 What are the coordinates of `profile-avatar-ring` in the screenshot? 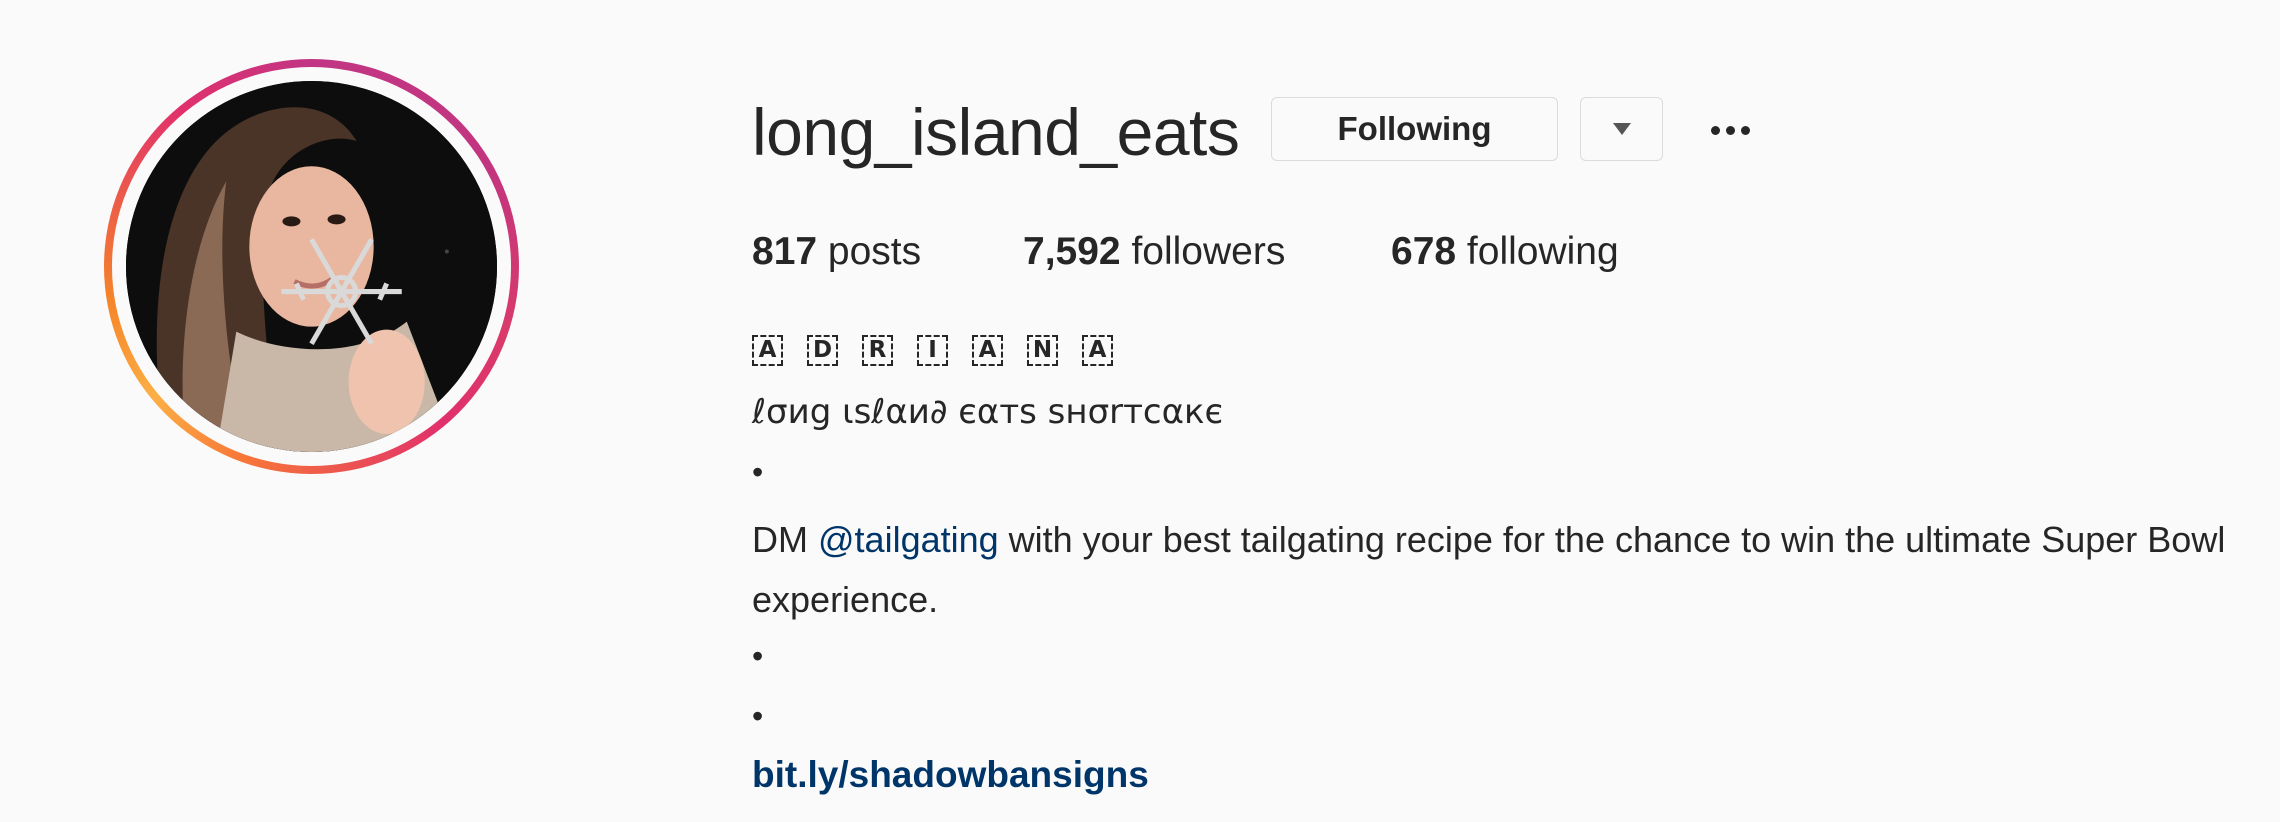 It's located at (311, 266).